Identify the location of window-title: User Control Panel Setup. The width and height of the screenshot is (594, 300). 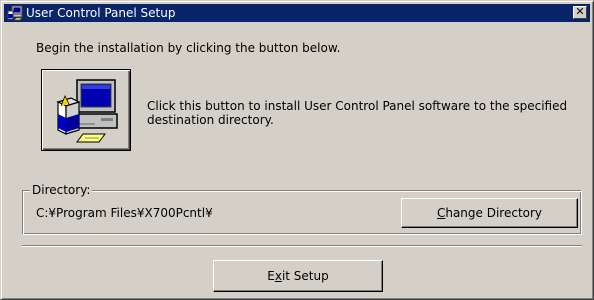
(101, 13).